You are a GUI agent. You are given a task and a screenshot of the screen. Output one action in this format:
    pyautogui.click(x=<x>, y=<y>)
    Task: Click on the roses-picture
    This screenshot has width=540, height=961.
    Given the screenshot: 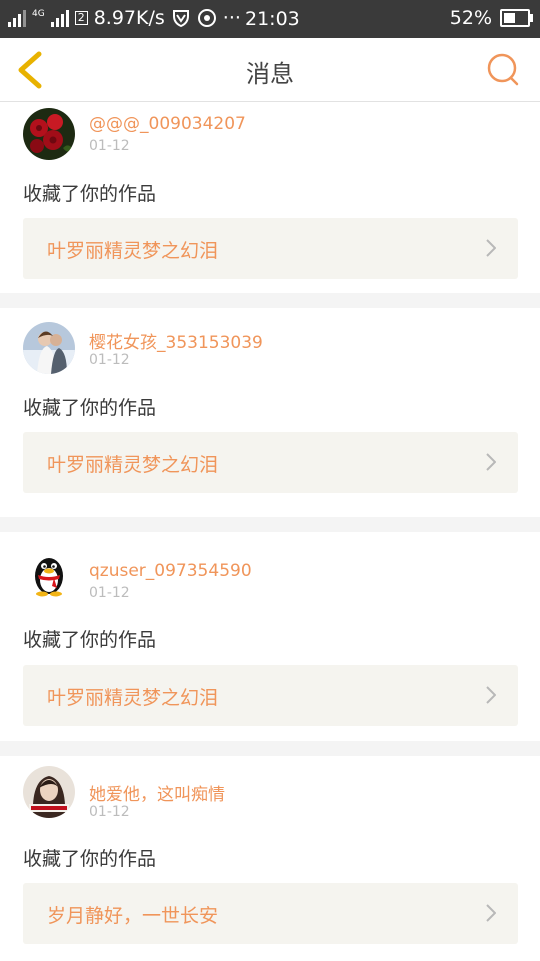 What is the action you would take?
    pyautogui.click(x=49, y=134)
    